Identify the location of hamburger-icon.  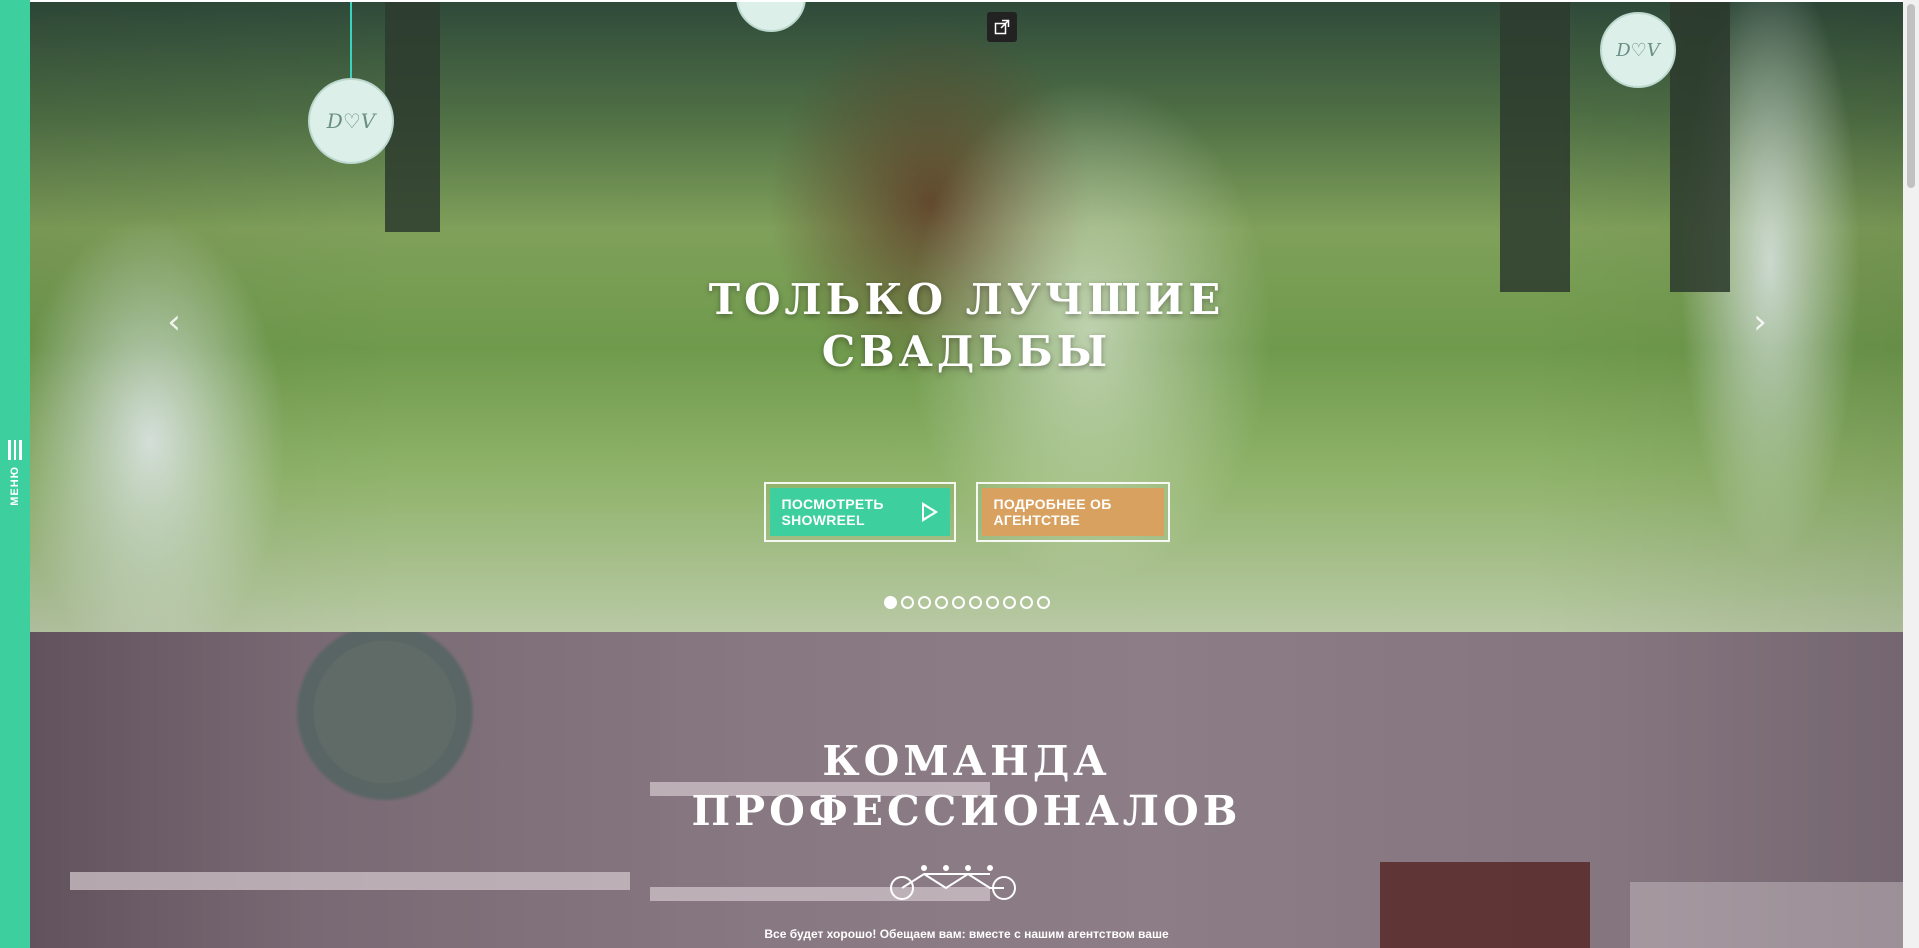
(15, 450).